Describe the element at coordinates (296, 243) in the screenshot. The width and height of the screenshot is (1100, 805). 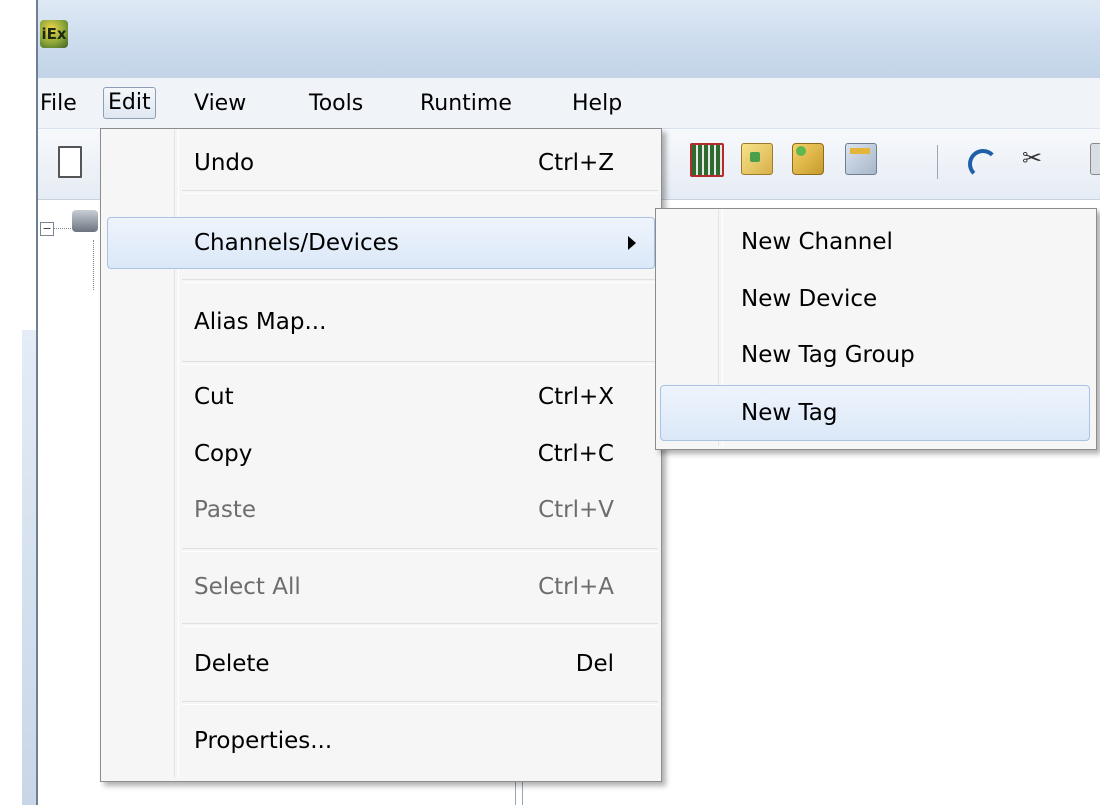
I see `menu-item-label: Channels/Devices` at that location.